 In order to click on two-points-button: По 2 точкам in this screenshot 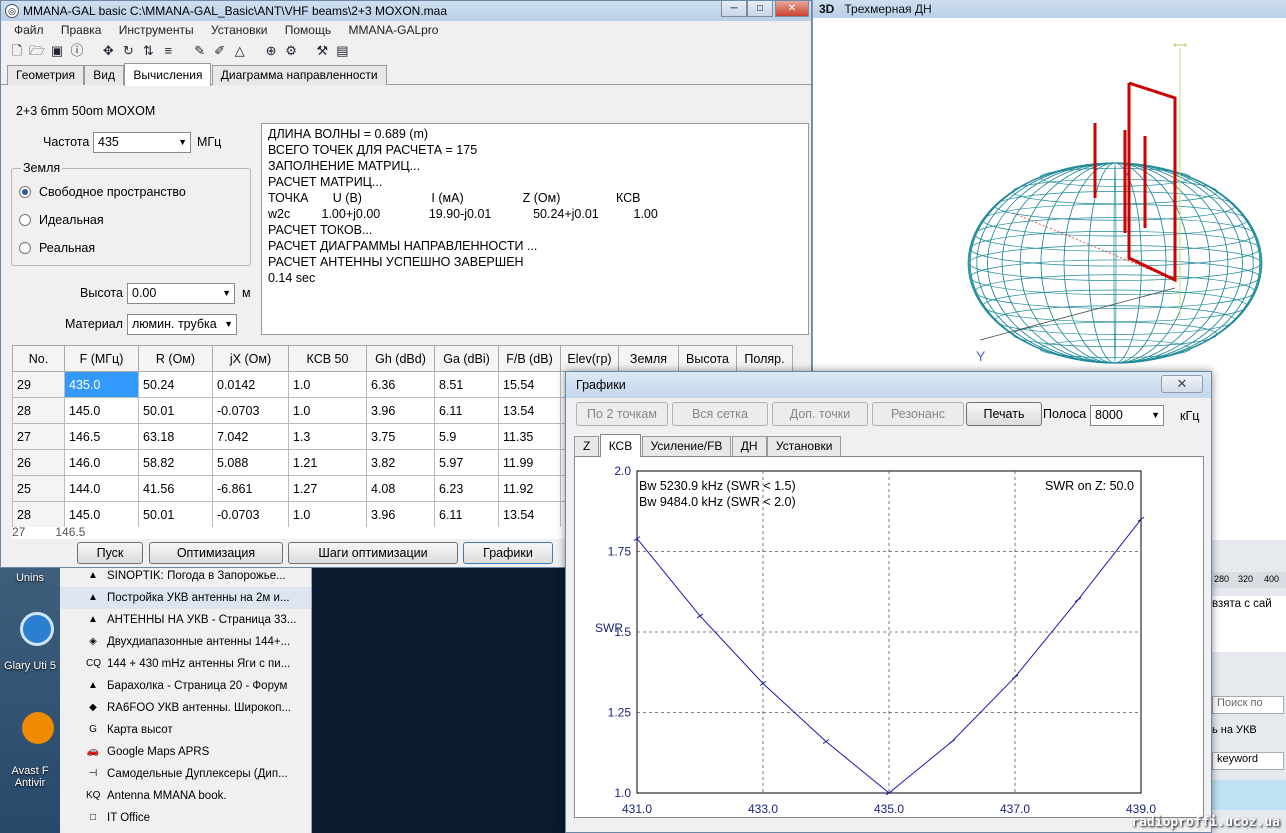, I will do `click(622, 414)`.